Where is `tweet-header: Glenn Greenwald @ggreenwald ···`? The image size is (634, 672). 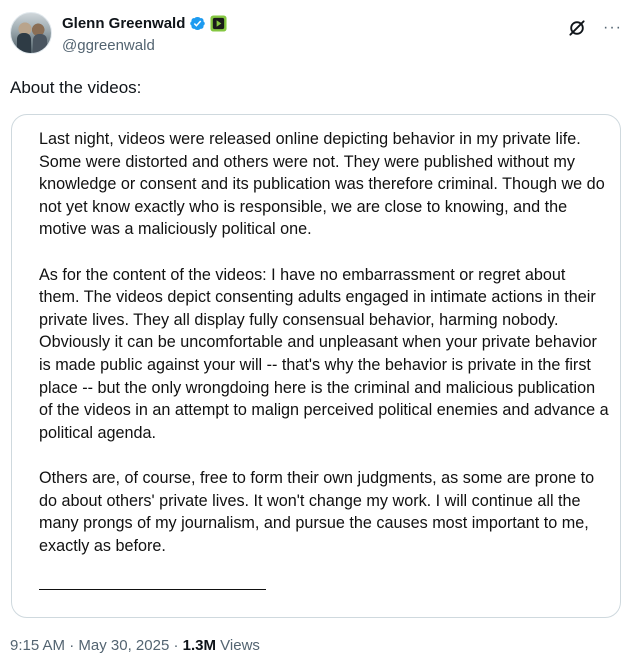 tweet-header: Glenn Greenwald @ggreenwald ··· is located at coordinates (317, 36).